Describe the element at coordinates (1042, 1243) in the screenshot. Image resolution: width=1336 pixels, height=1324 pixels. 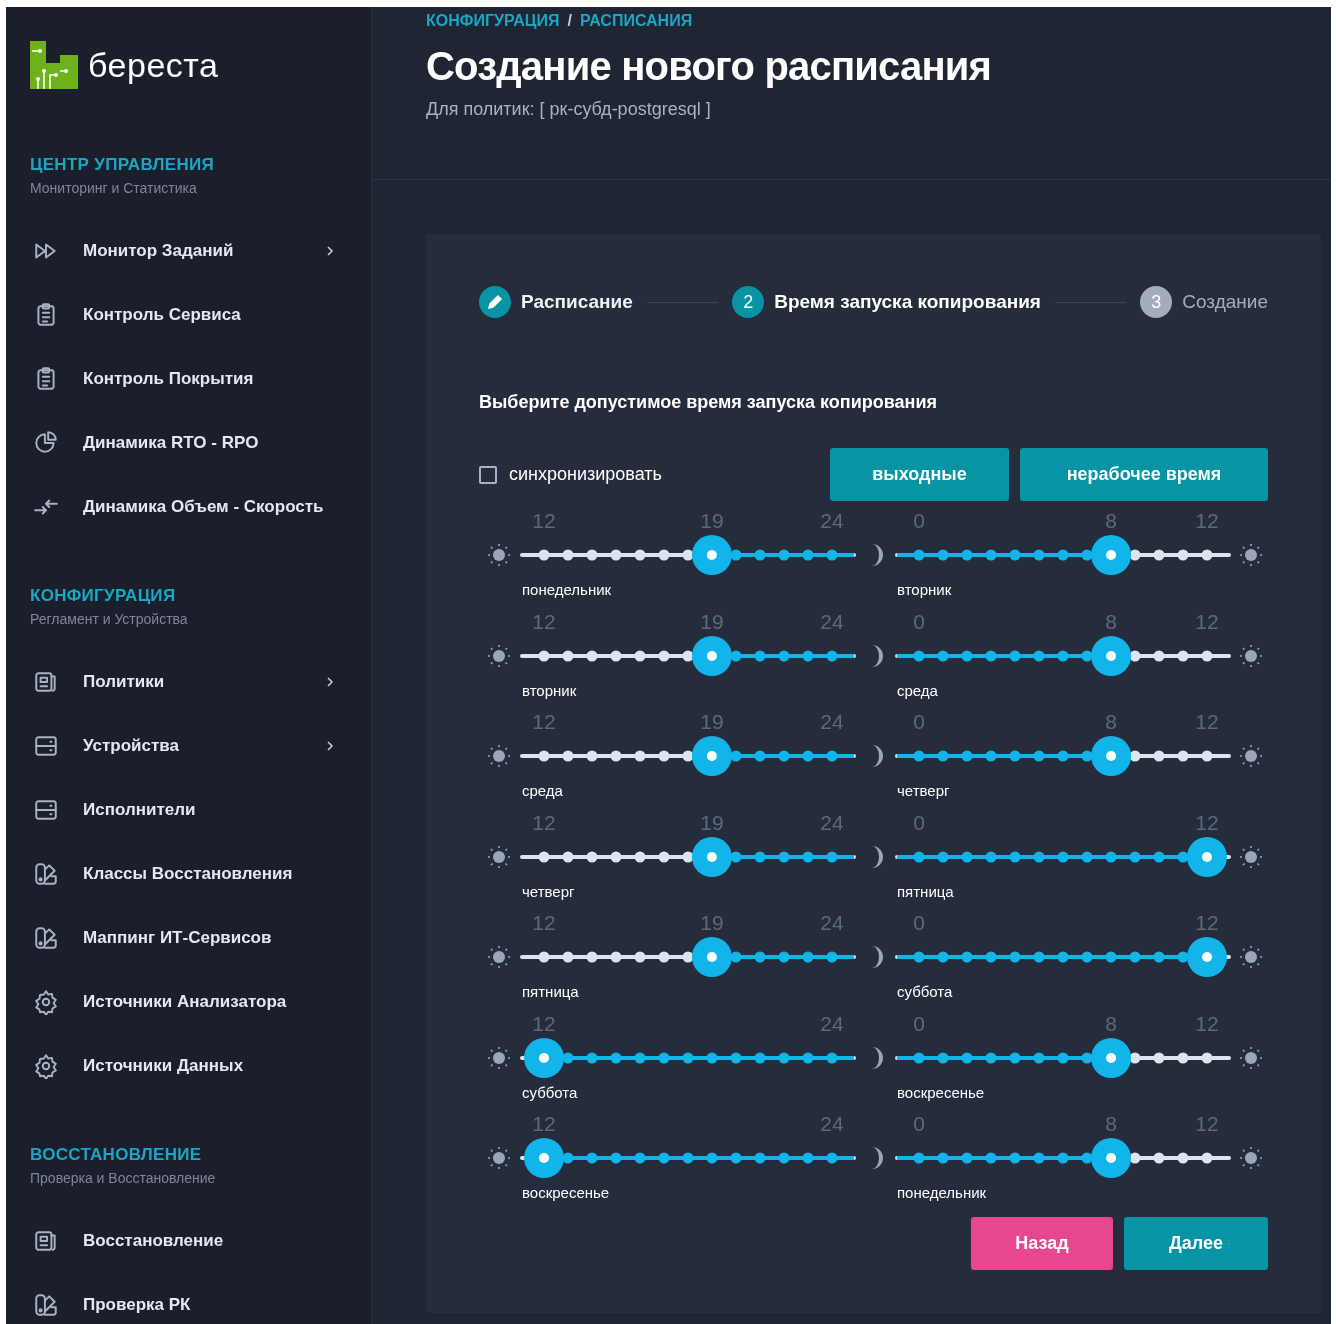
I see `back-button: Назад` at that location.